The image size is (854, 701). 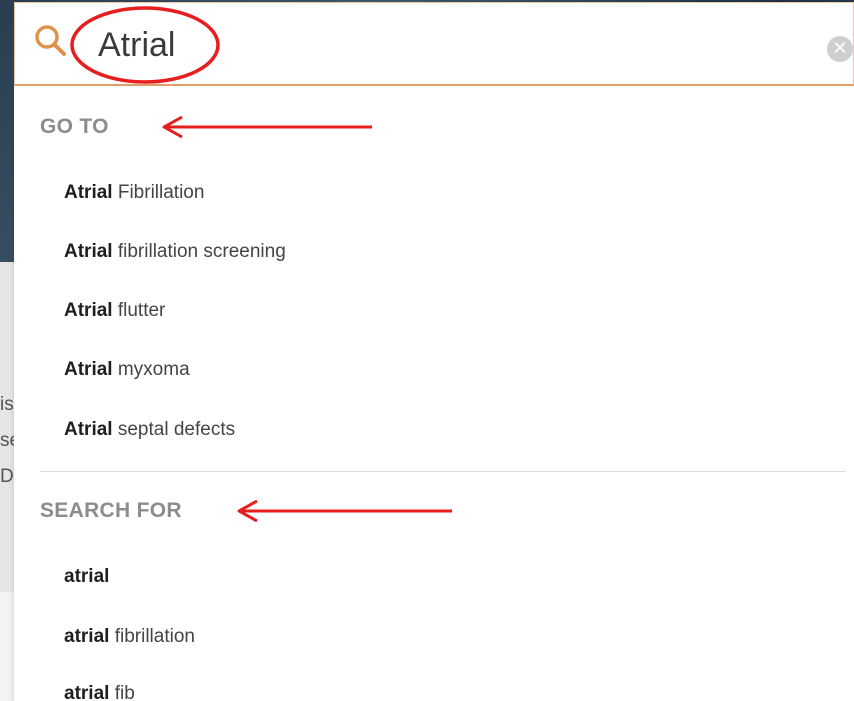 I want to click on goto-suggestion: Atrial fibrillation screening, so click(x=175, y=252).